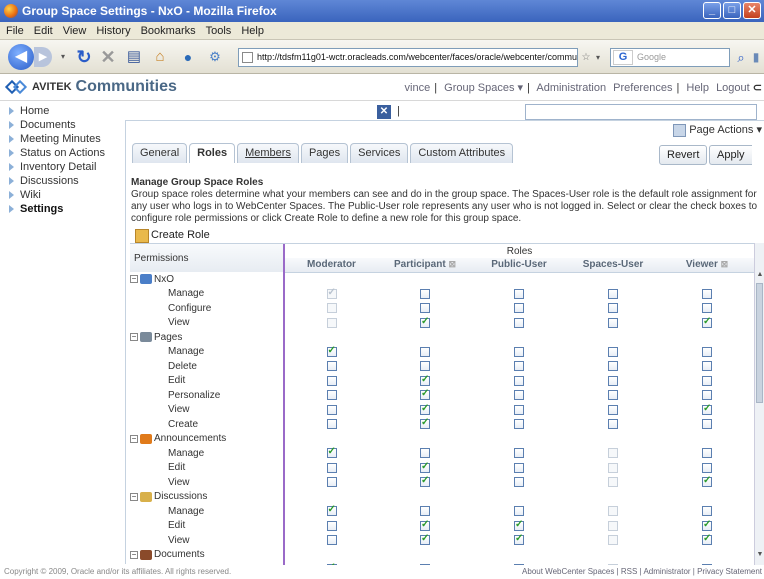 This screenshot has width=764, height=579. Describe the element at coordinates (113, 30) in the screenshot. I see `menu-history: History` at that location.